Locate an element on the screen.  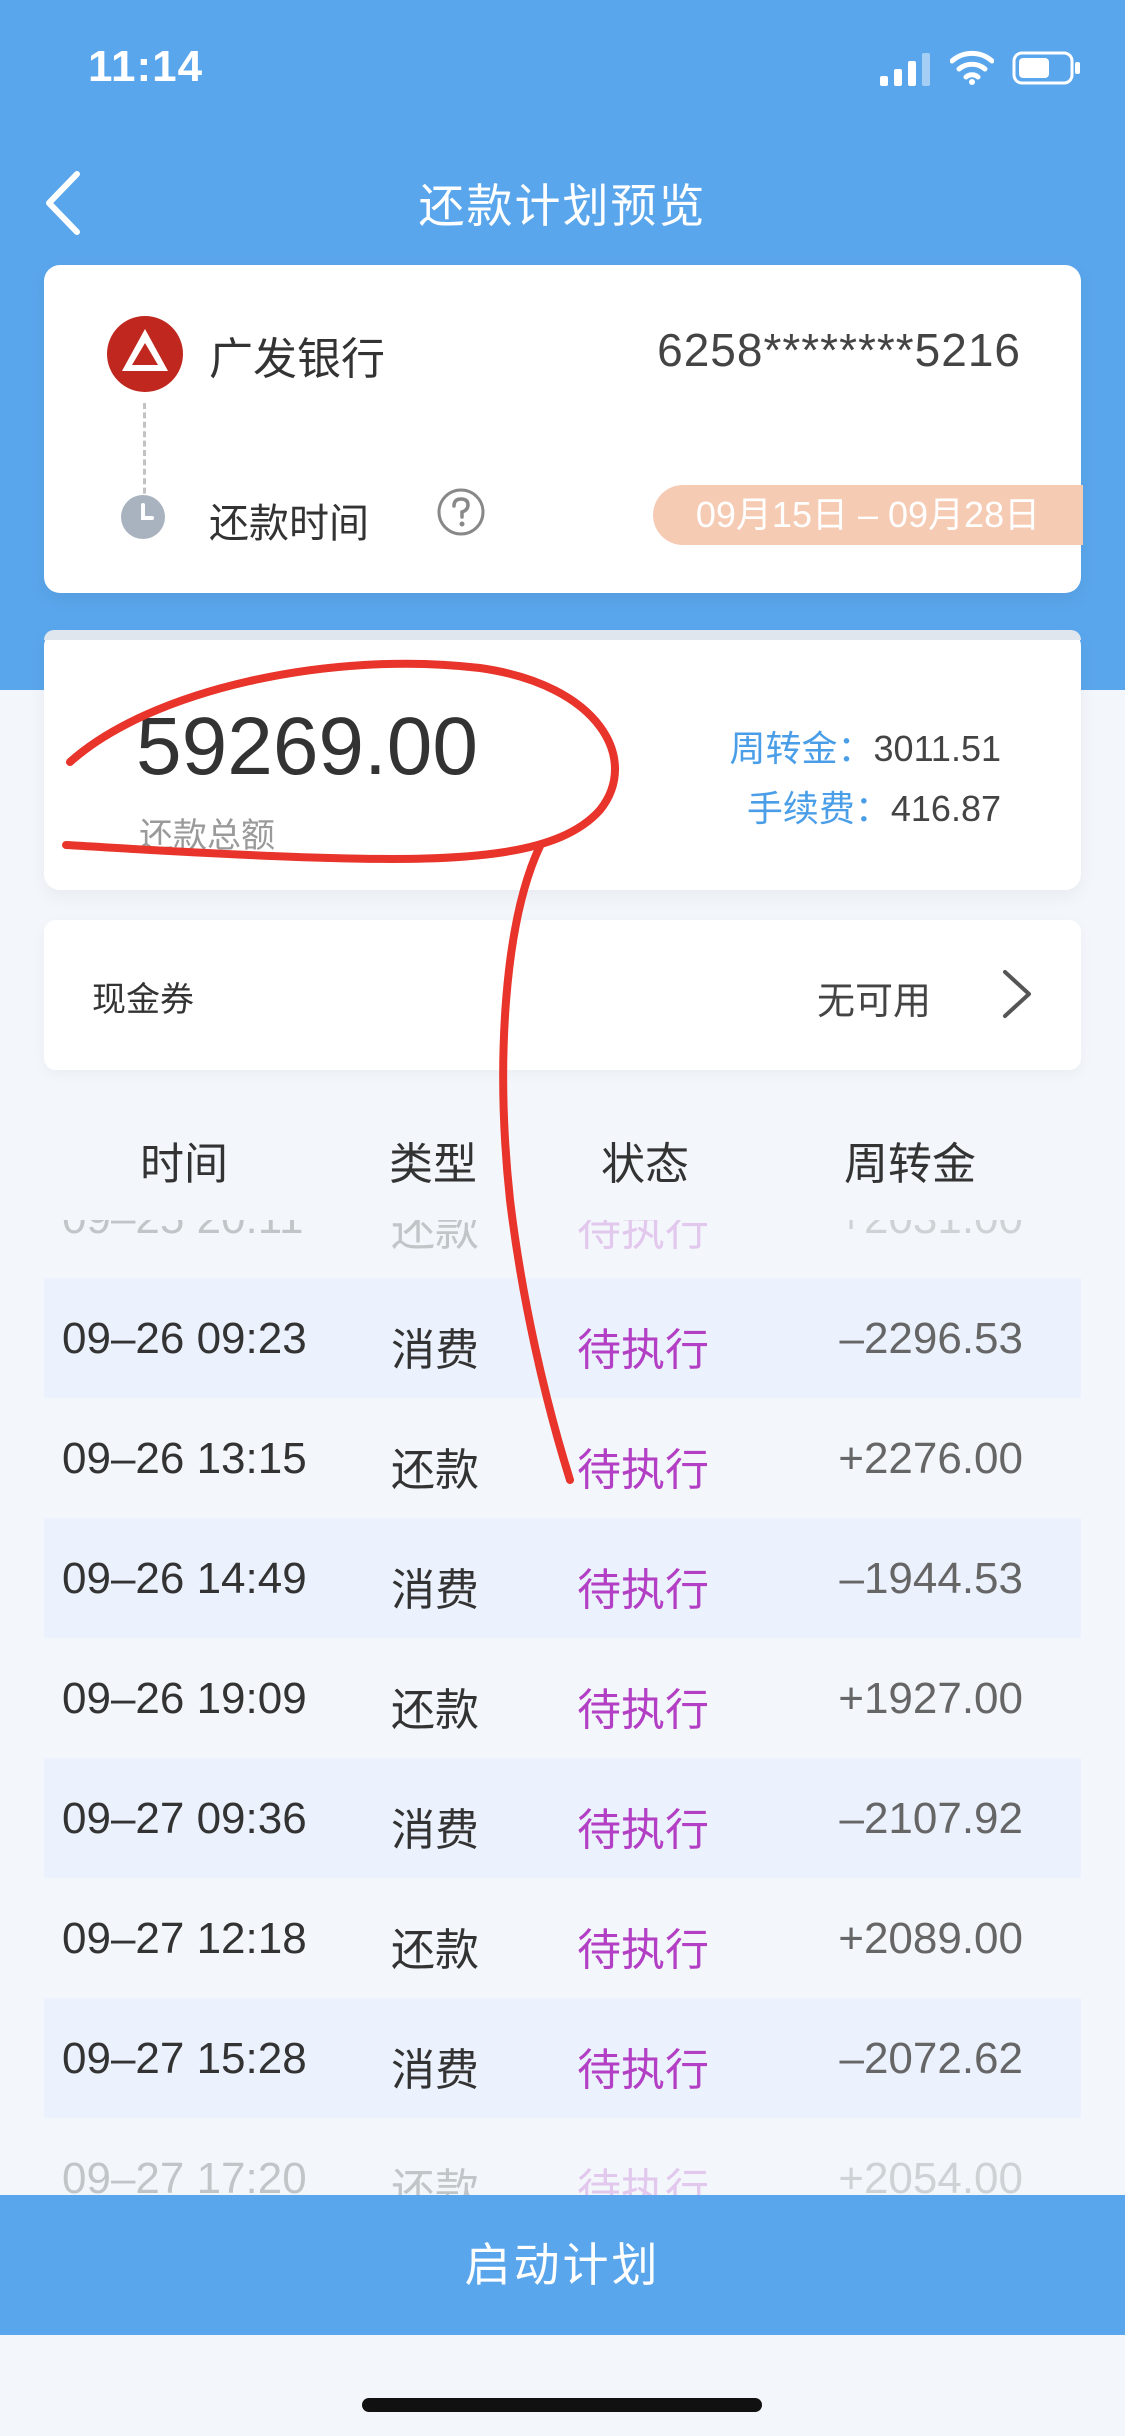
revolving-value: 3011.51 is located at coordinates (937, 748).